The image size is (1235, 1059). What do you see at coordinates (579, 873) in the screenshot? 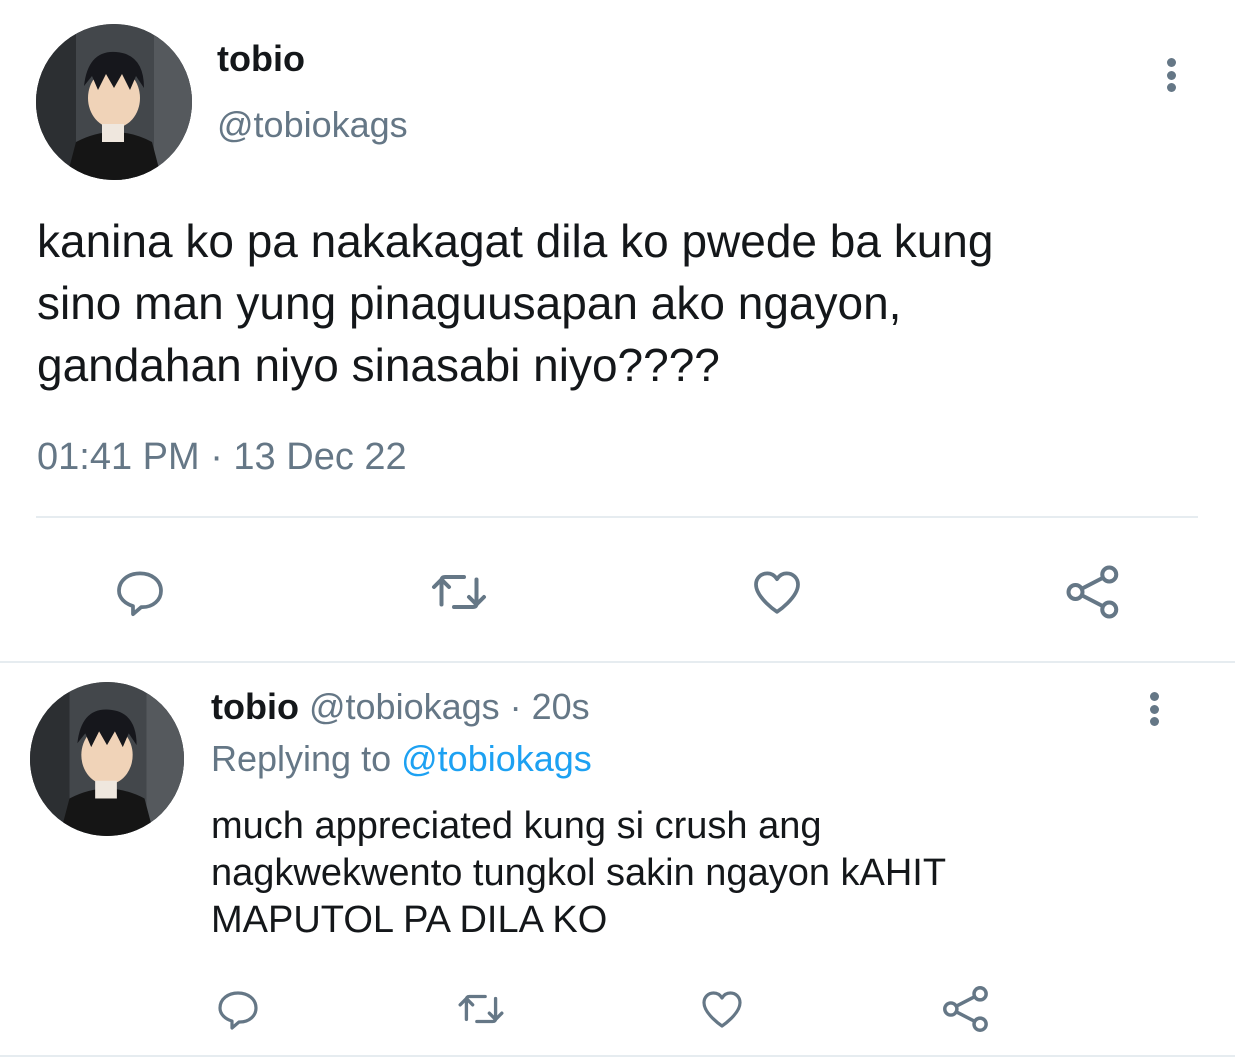
I see `tweet-text-line: nagkwekwento tungkol sakin ngayon kAHIT` at bounding box center [579, 873].